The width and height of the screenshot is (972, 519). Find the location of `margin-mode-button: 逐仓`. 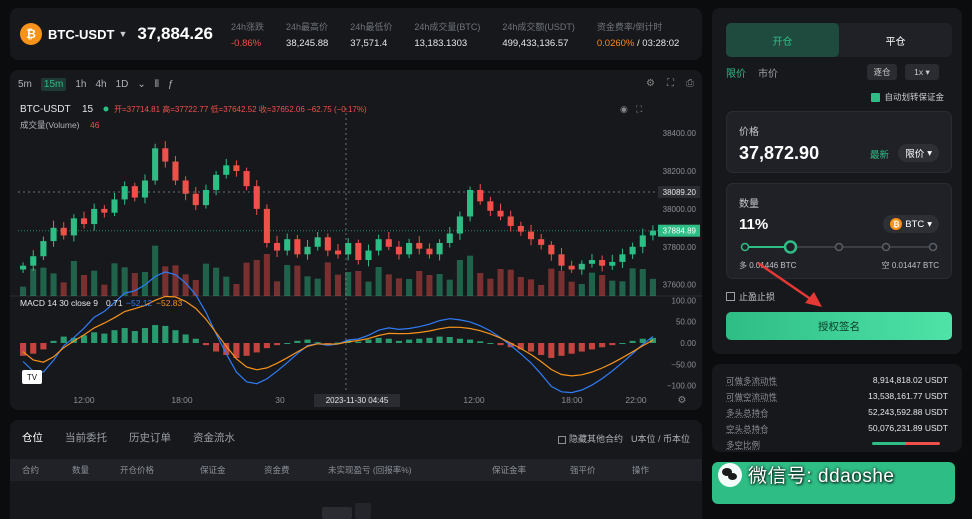

margin-mode-button: 逐仓 is located at coordinates (882, 72).